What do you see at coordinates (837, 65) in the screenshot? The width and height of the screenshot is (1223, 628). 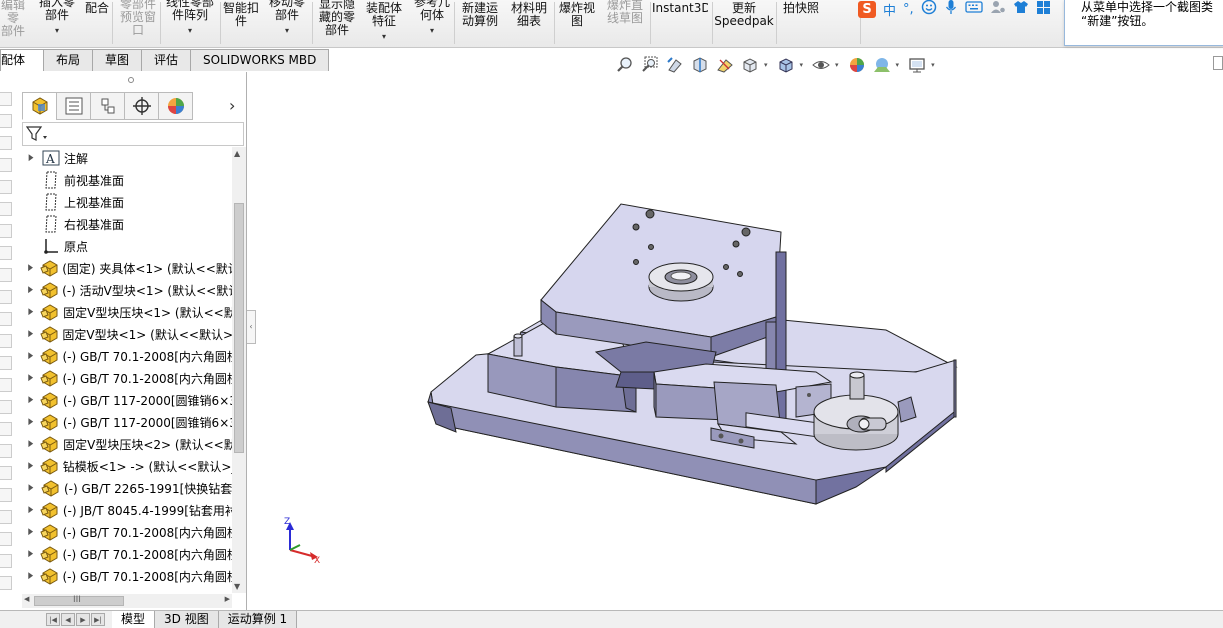 I see `hide-show-dropdown: ▾` at bounding box center [837, 65].